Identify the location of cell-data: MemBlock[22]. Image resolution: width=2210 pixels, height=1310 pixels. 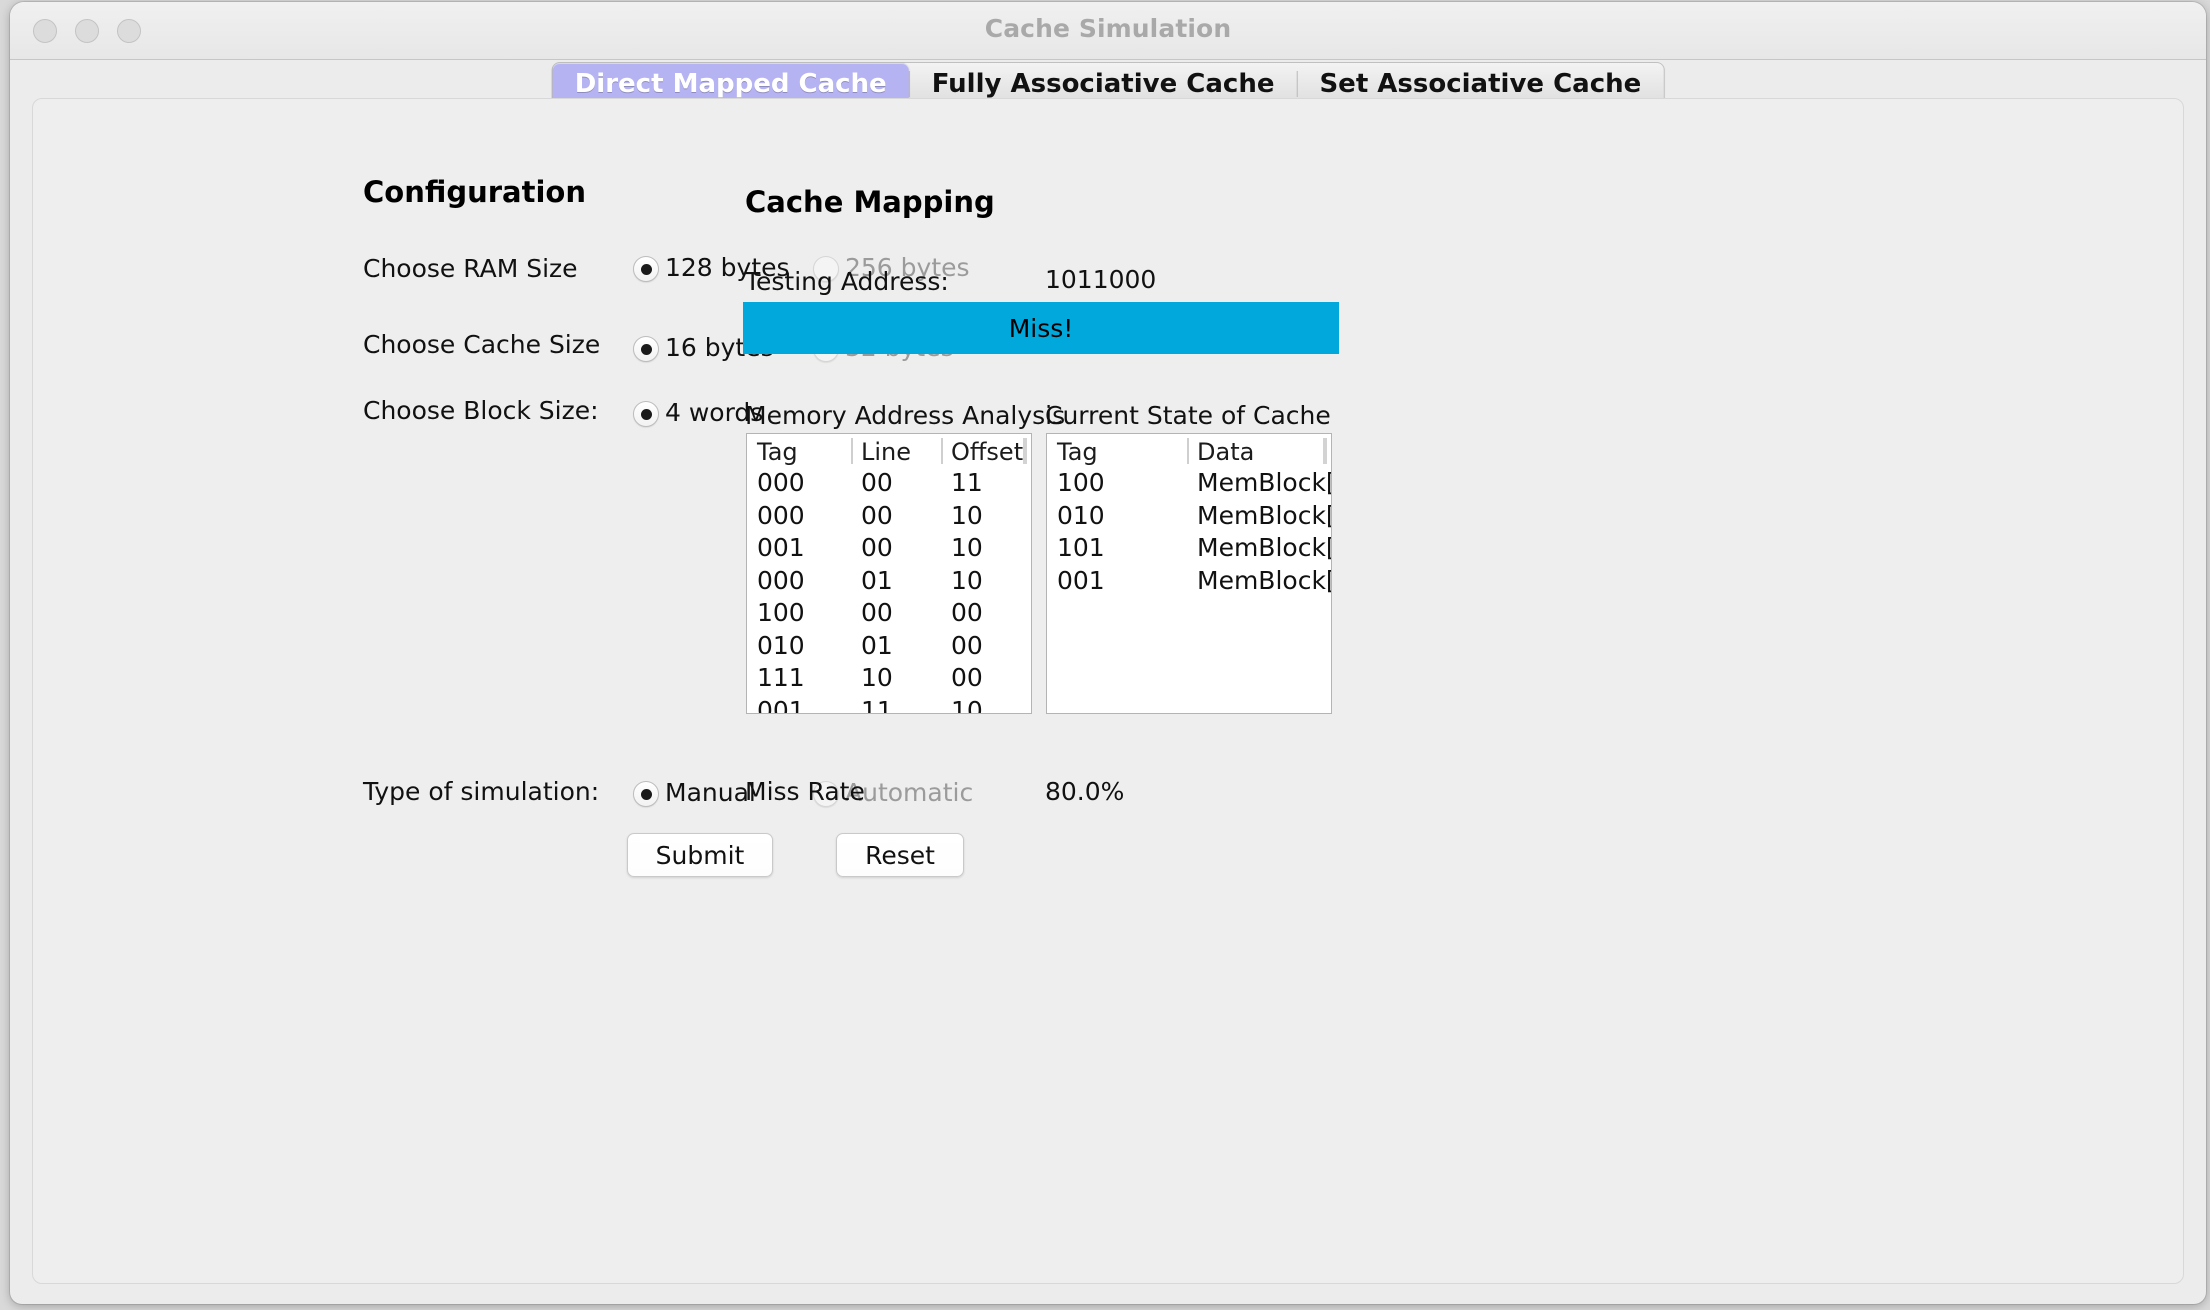
(1264, 547).